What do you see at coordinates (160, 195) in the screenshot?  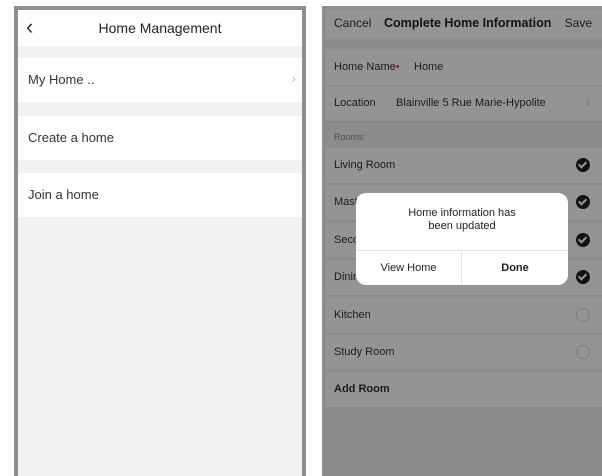 I see `list-item-join-home: Join a home` at bounding box center [160, 195].